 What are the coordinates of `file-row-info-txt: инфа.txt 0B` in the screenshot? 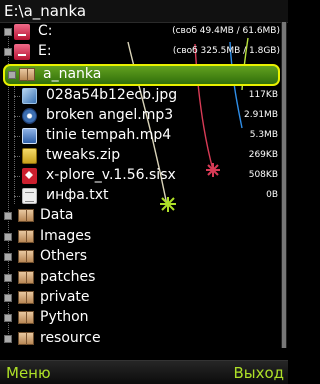 It's located at (144, 196).